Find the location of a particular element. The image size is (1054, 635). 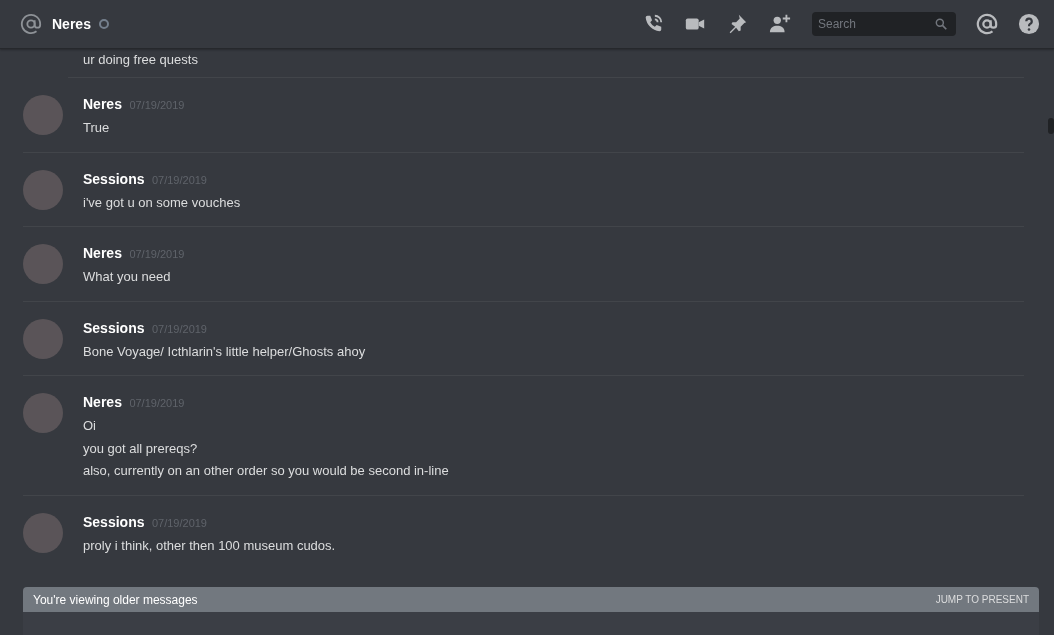

message-text: What you need is located at coordinates (127, 277).